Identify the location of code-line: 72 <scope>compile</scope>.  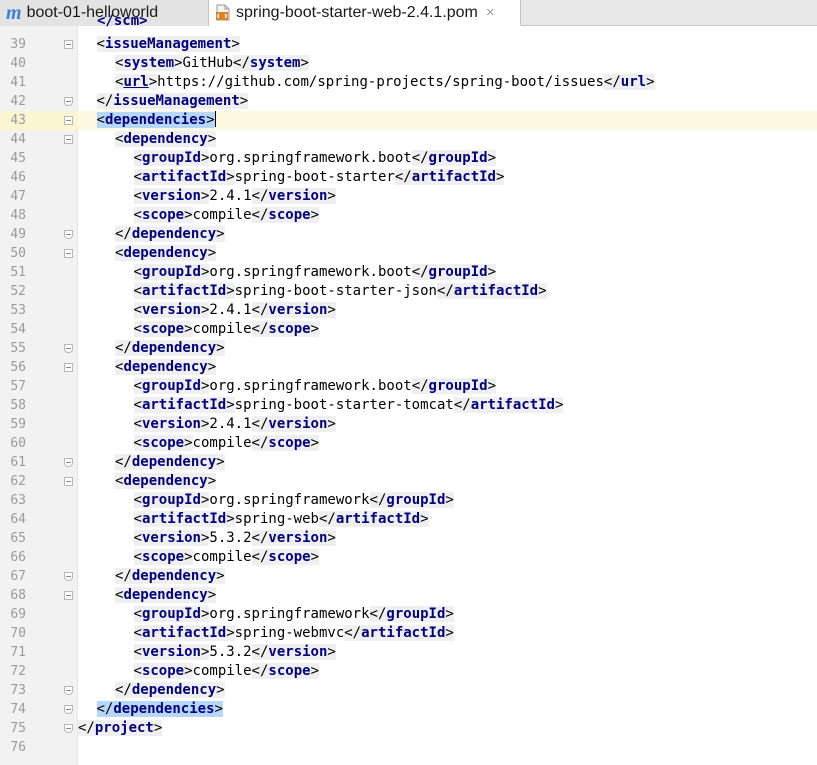
(408, 671).